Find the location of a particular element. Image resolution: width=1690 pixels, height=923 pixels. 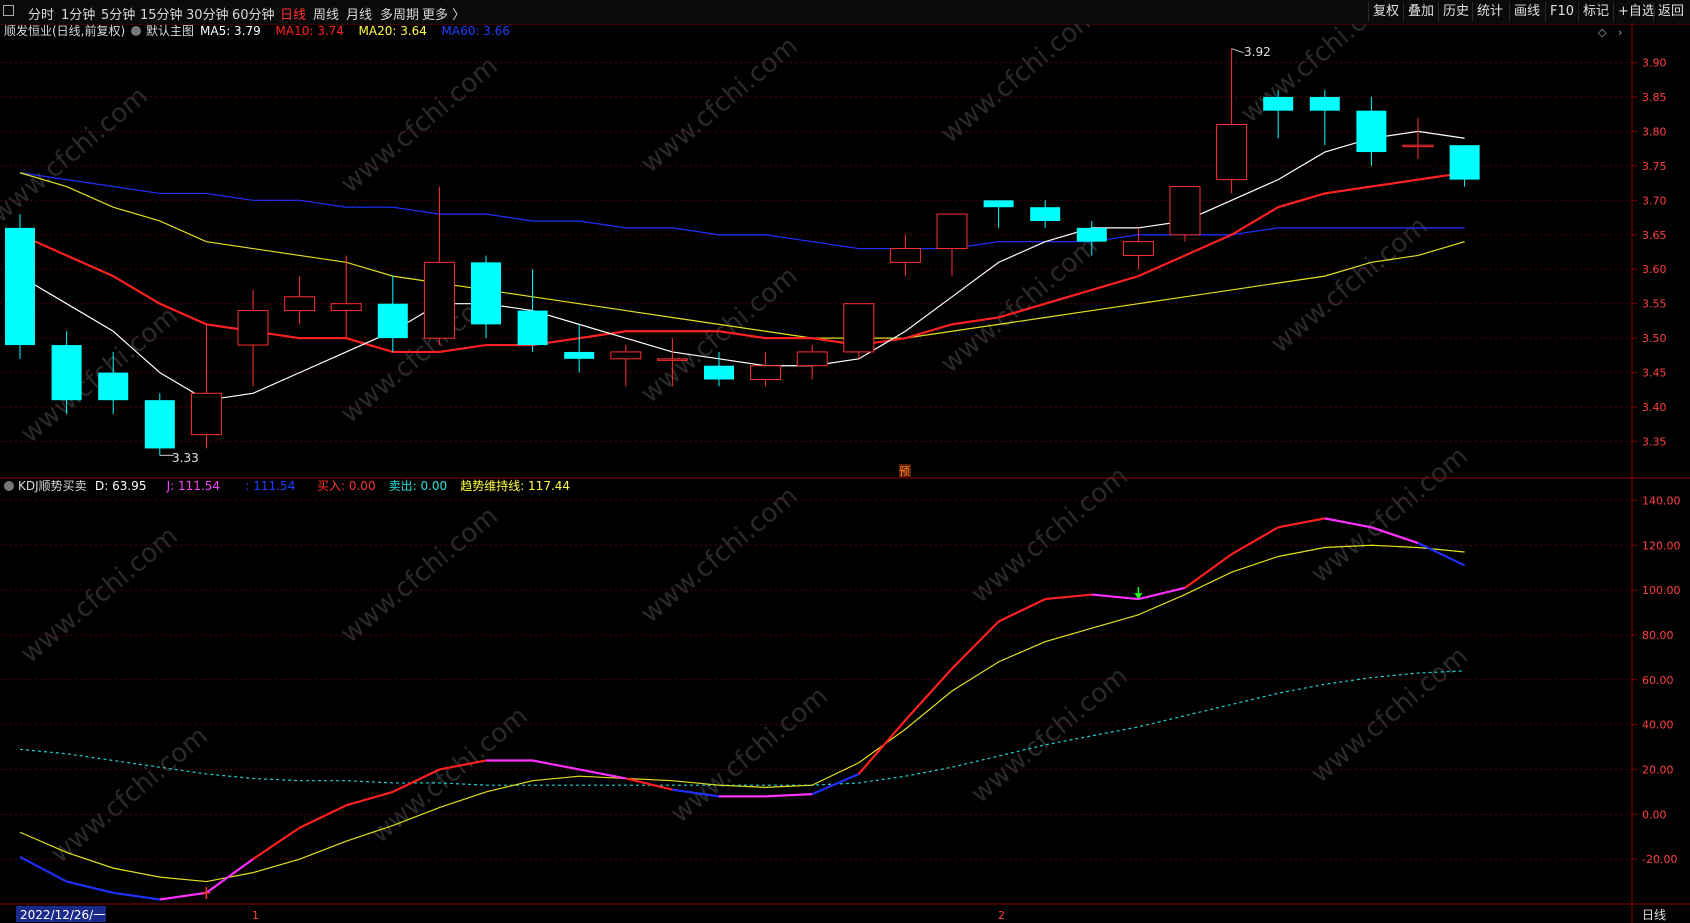

toolbar-button-8: 返回 is located at coordinates (1670, 12).